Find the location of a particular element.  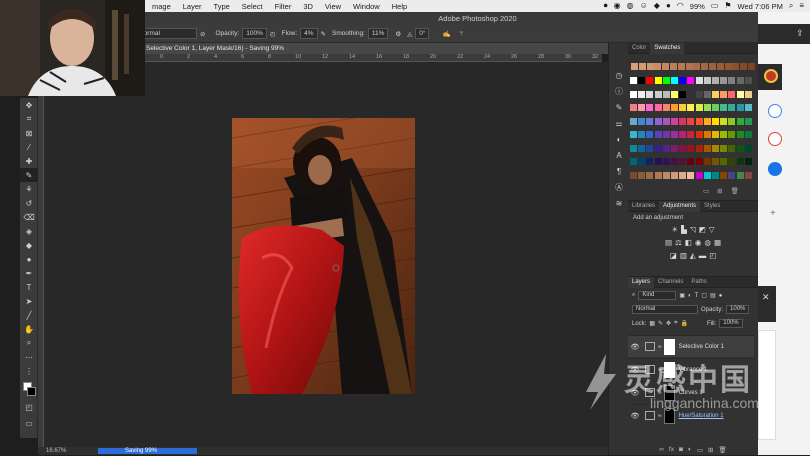

character-panel-icon: A is located at coordinates (619, 155).